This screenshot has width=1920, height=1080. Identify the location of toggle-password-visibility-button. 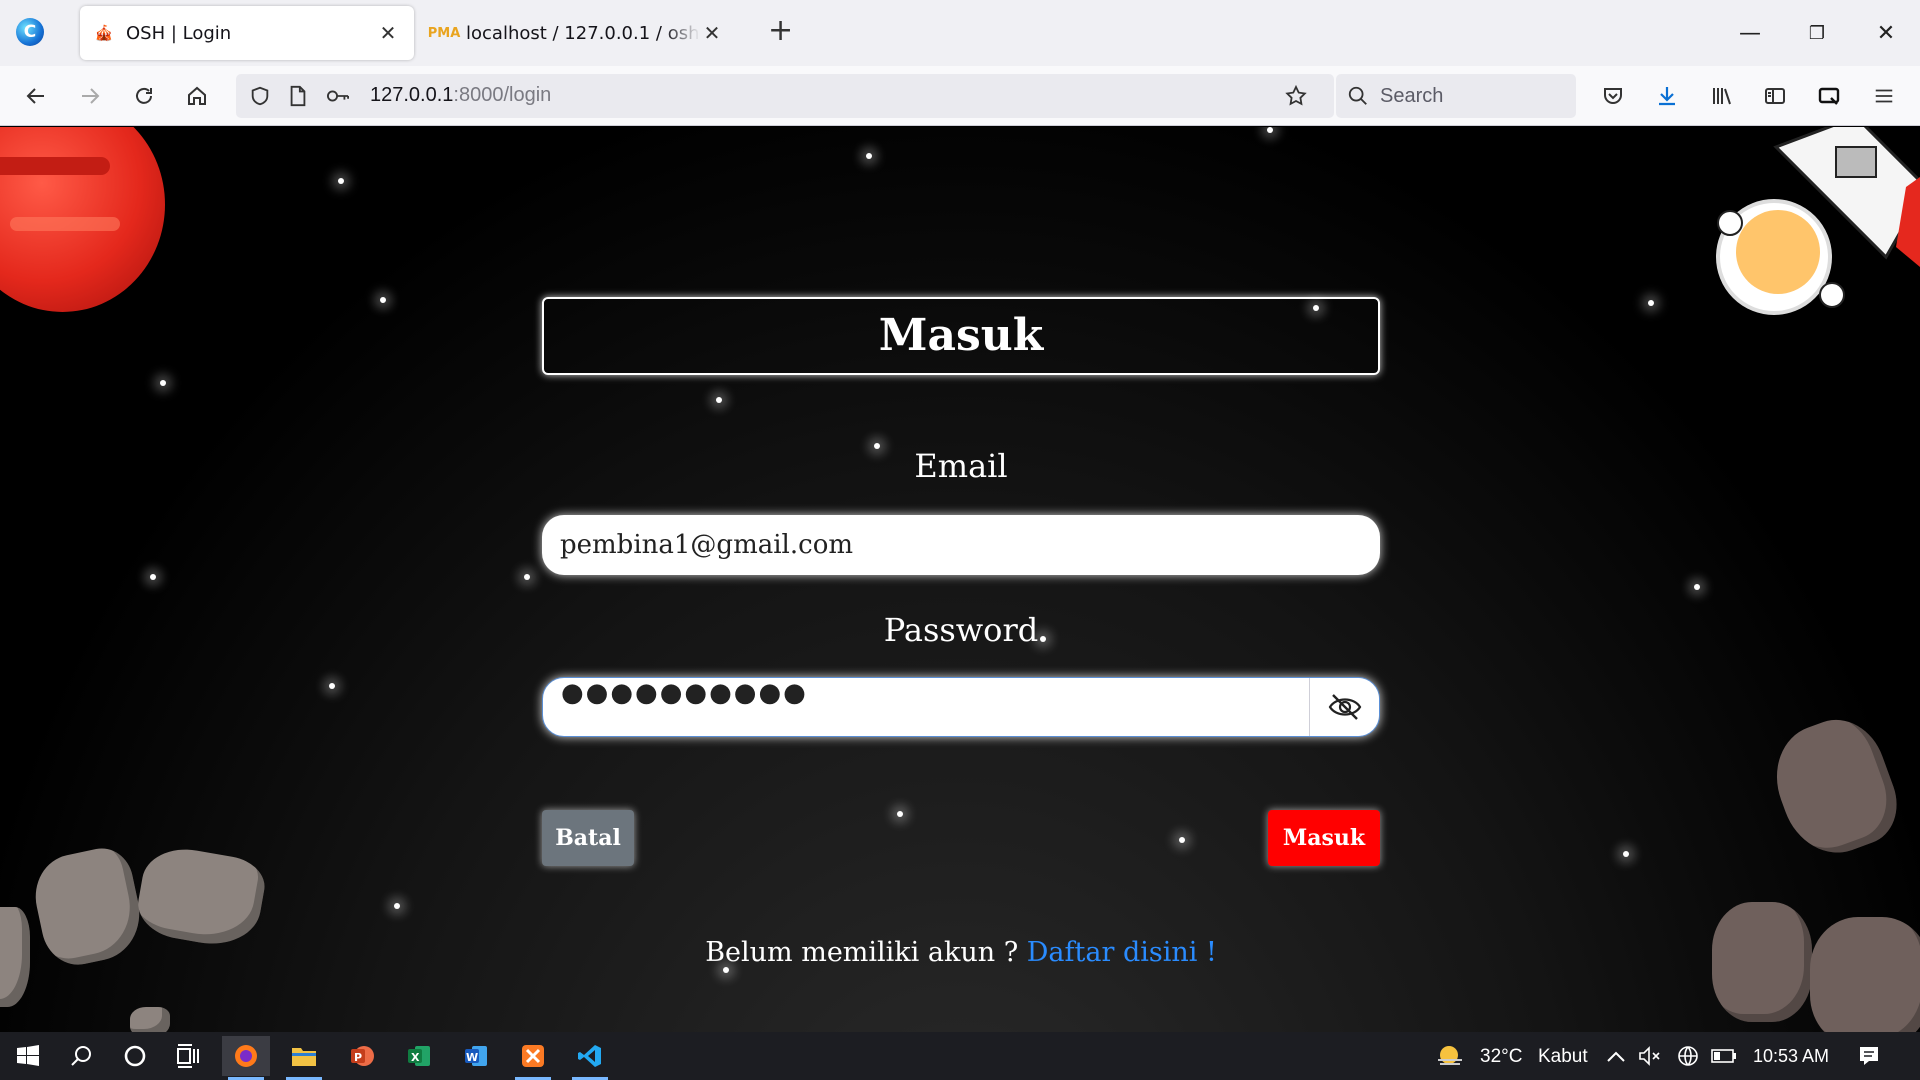
(1344, 707).